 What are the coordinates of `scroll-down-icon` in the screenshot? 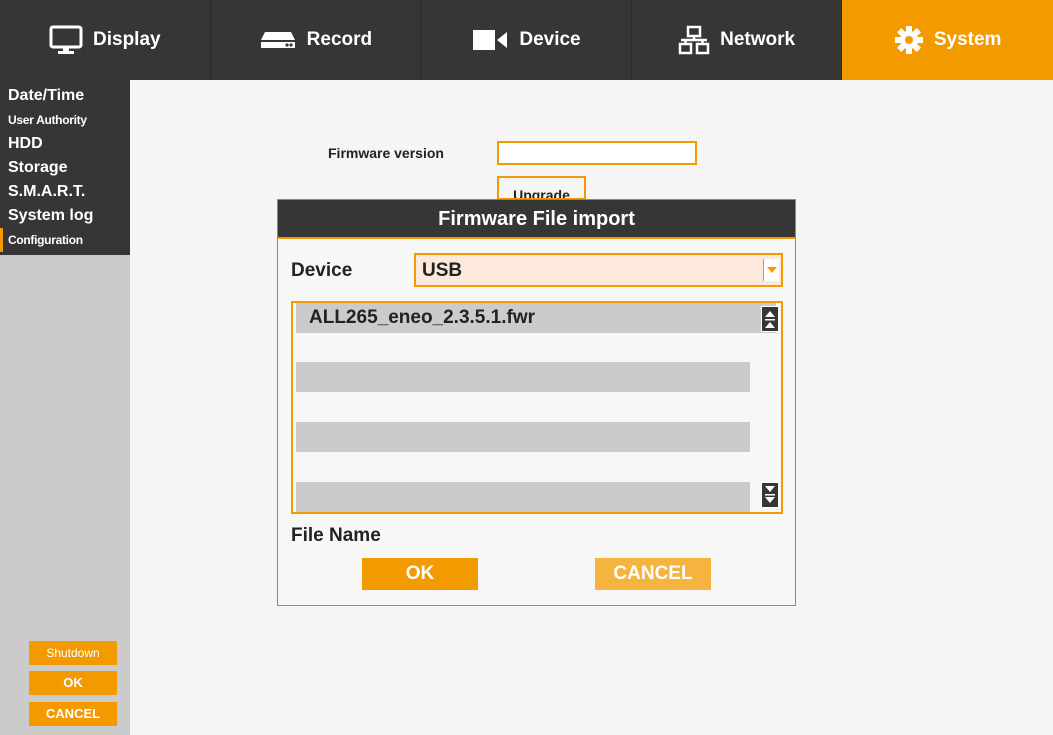 It's located at (770, 494).